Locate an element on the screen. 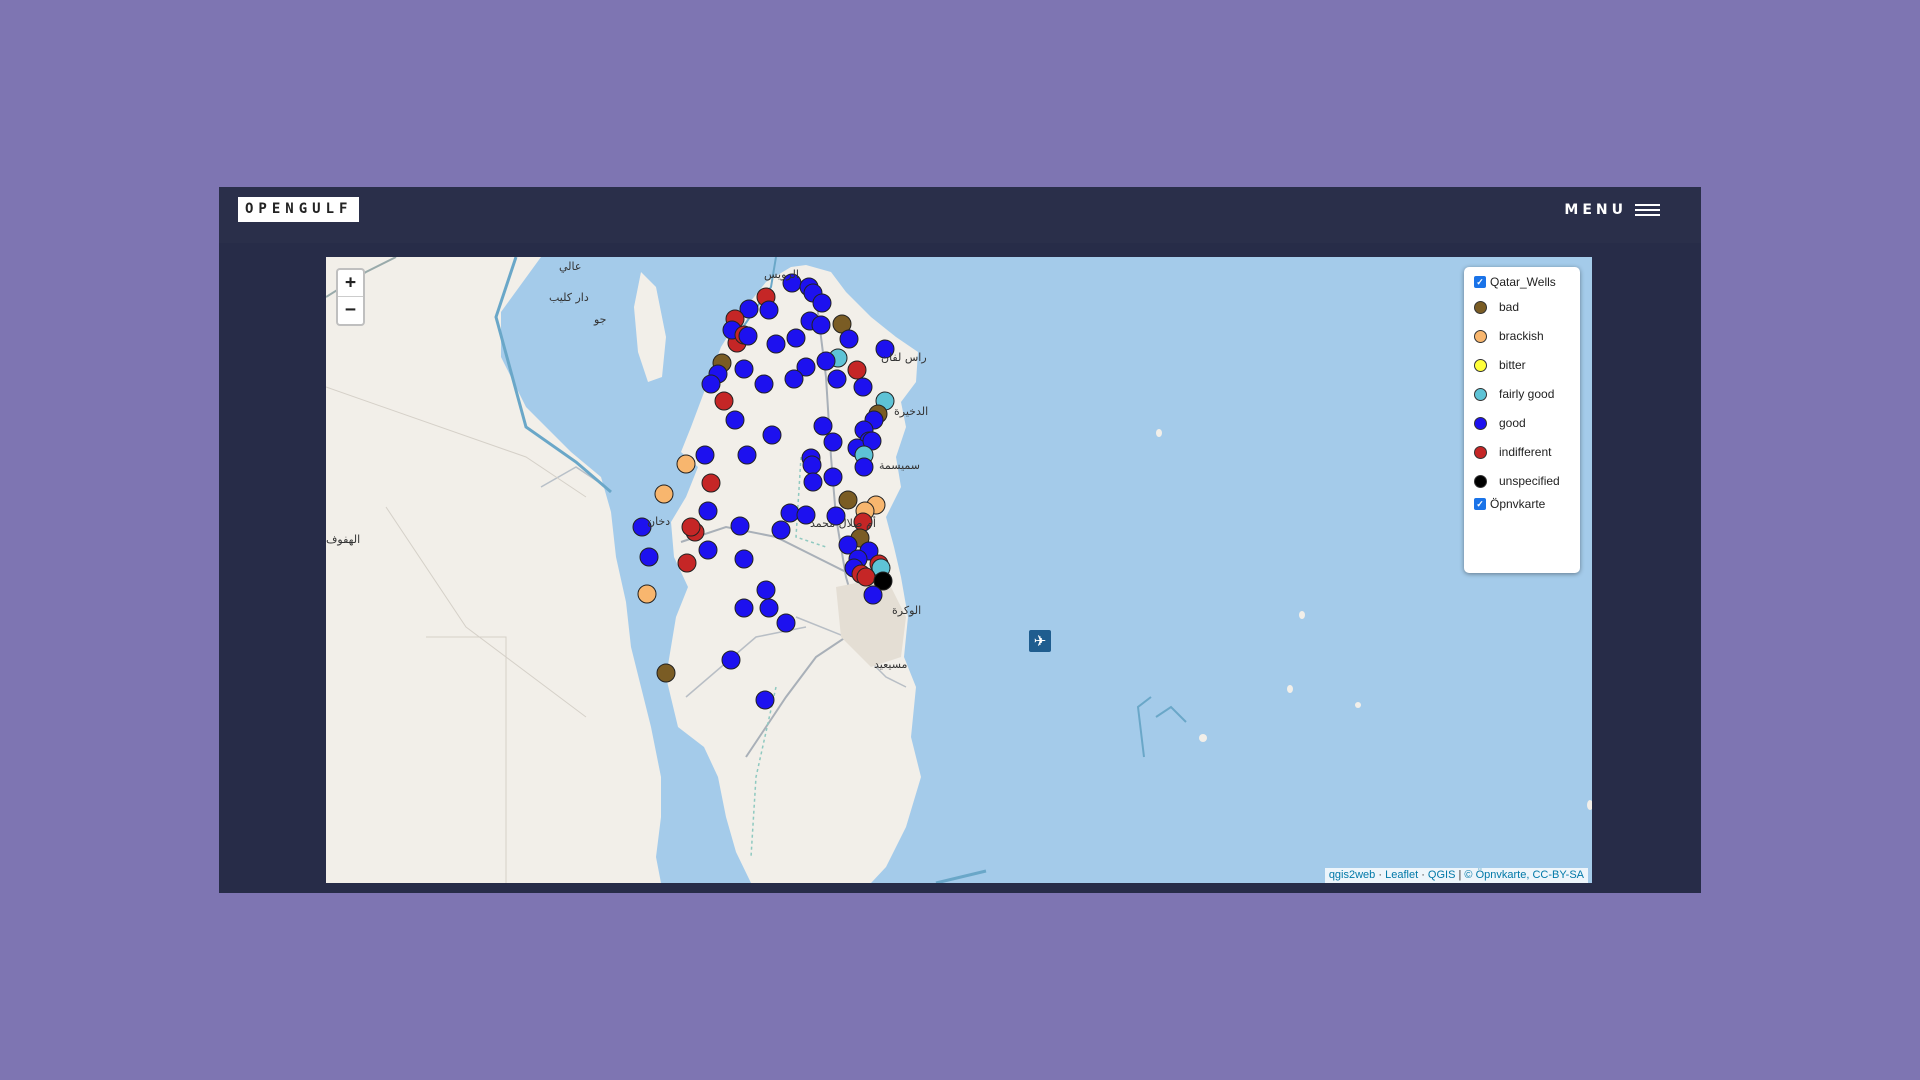 This screenshot has width=1920, height=1080. mainland-landmass is located at coordinates (493, 570).